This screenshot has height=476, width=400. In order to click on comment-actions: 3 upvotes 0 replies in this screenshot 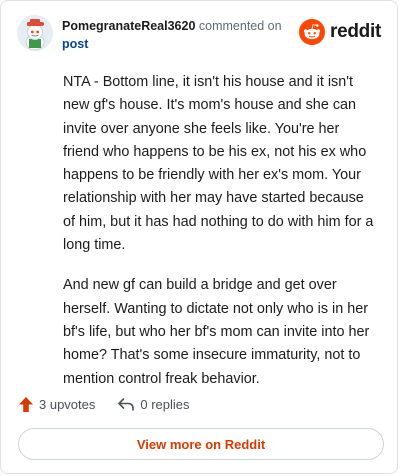, I will do `click(104, 404)`.